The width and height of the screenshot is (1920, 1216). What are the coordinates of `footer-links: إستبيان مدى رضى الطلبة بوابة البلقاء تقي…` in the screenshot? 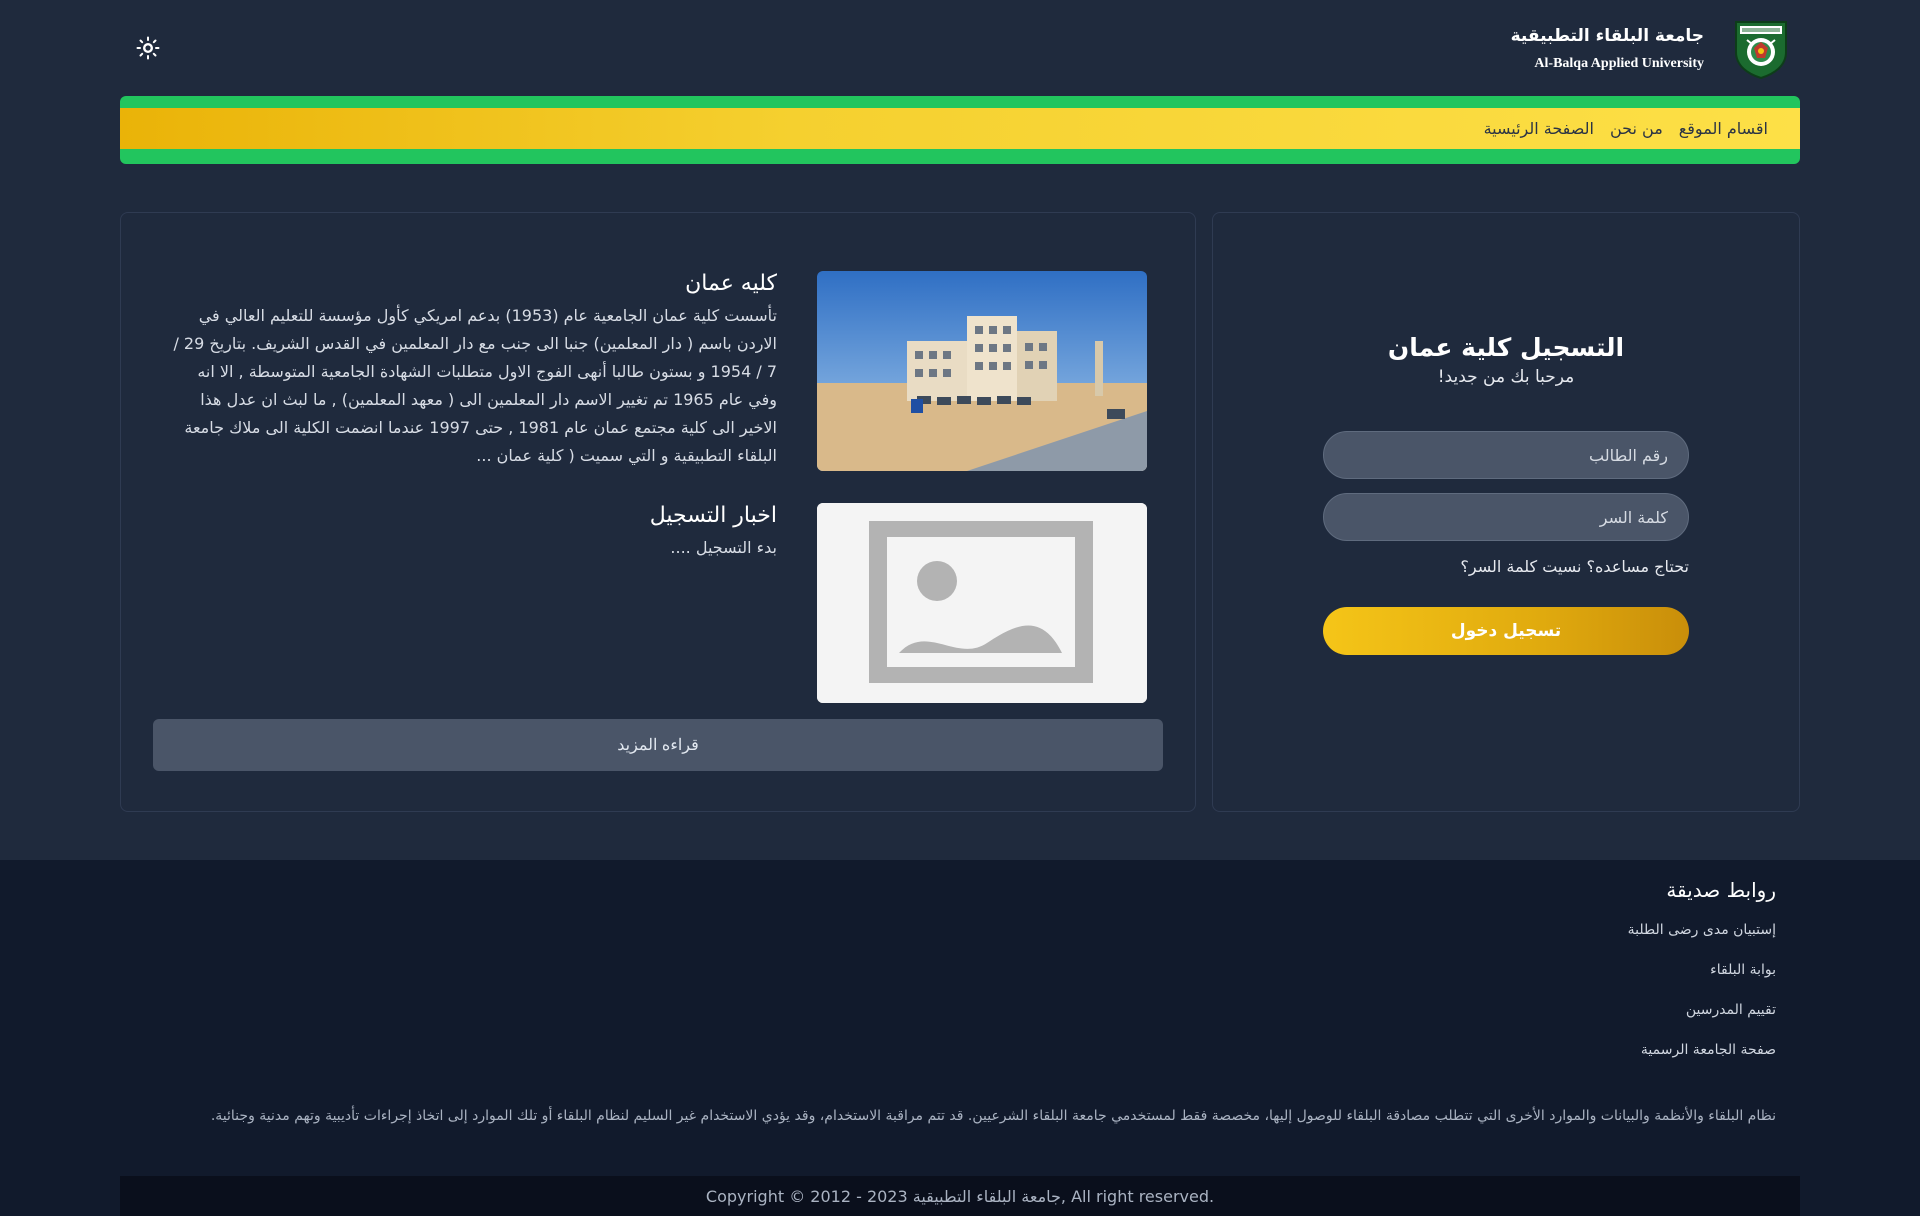 It's located at (1702, 1000).